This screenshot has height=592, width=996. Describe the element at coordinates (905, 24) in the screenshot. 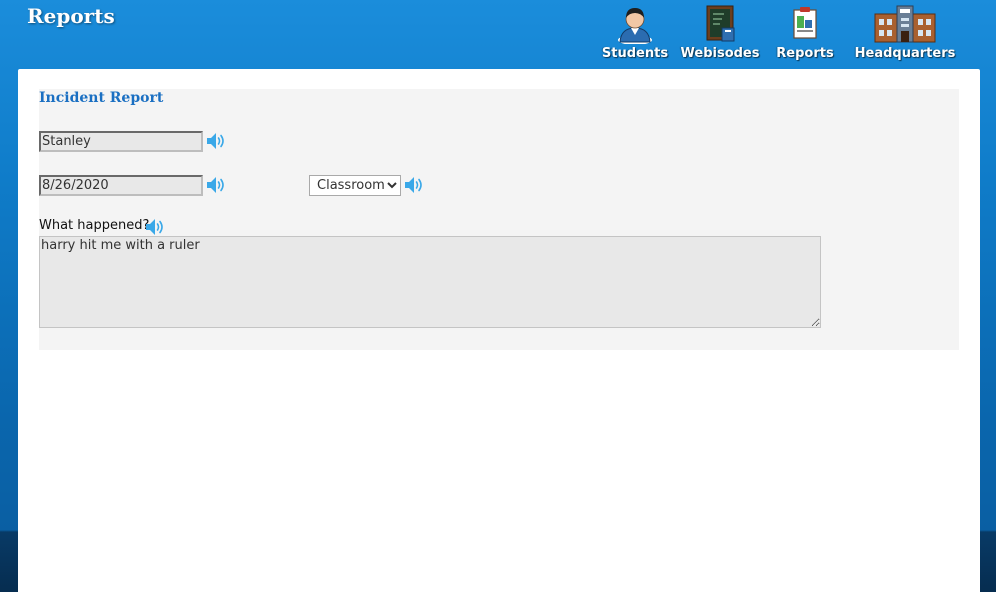

I see `headquarters-icon` at that location.